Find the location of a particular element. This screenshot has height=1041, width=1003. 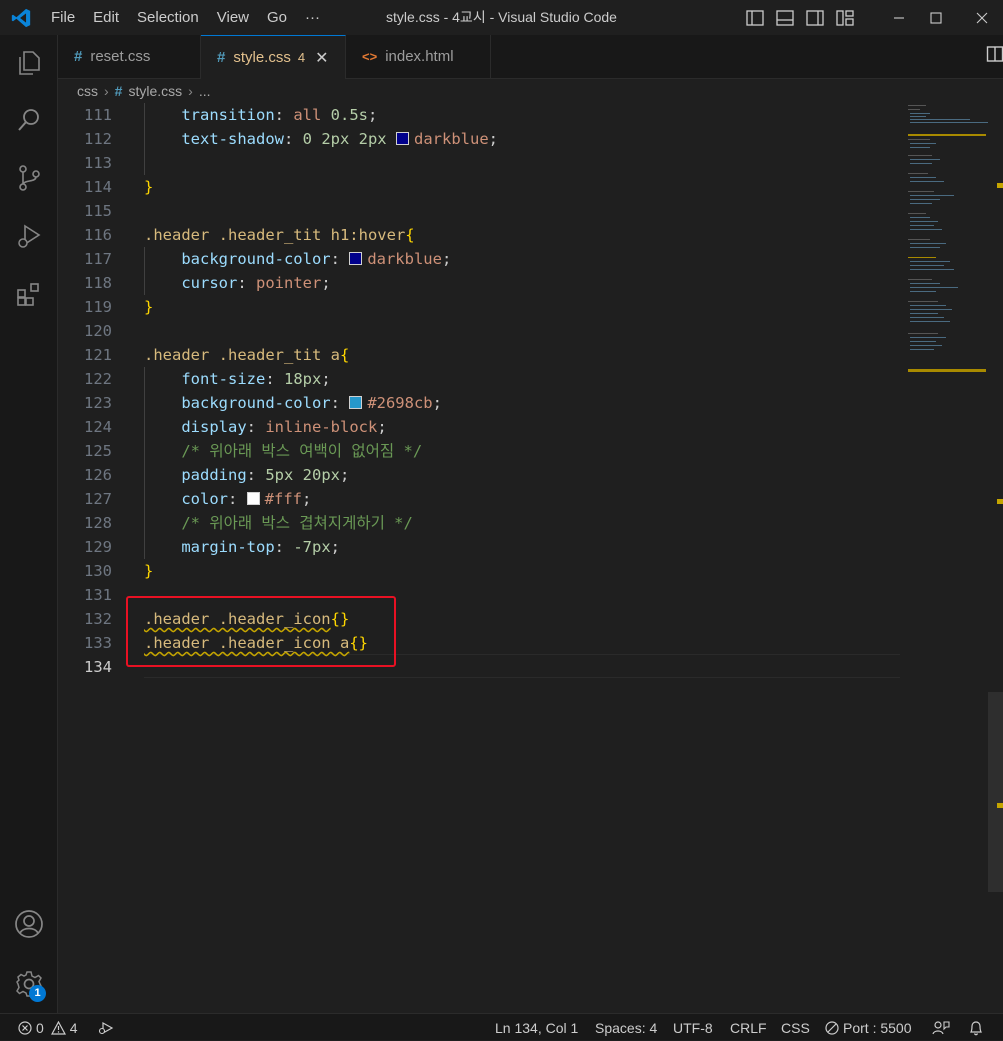

tab-style-css: # style.css 4 ✕ is located at coordinates (273, 57).